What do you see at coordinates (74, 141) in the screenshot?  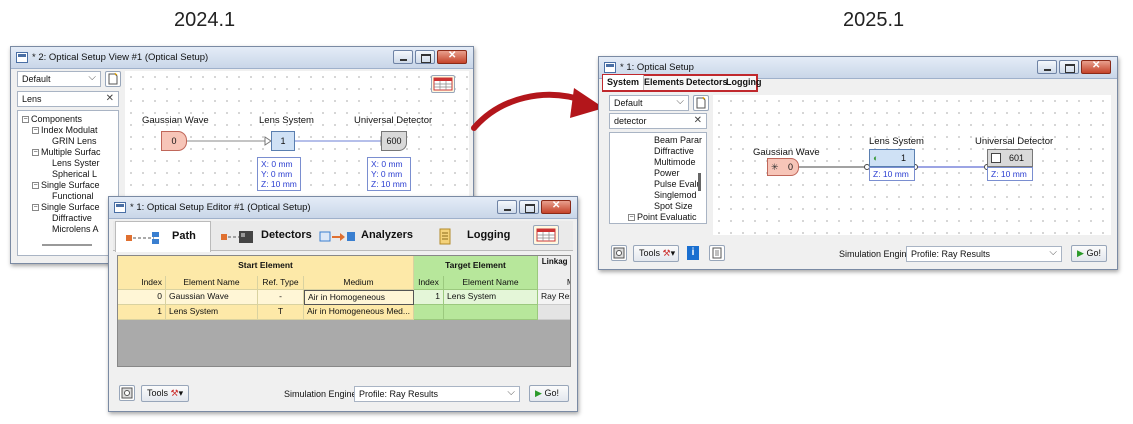 I see `tree-item: GRIN Lens` at bounding box center [74, 141].